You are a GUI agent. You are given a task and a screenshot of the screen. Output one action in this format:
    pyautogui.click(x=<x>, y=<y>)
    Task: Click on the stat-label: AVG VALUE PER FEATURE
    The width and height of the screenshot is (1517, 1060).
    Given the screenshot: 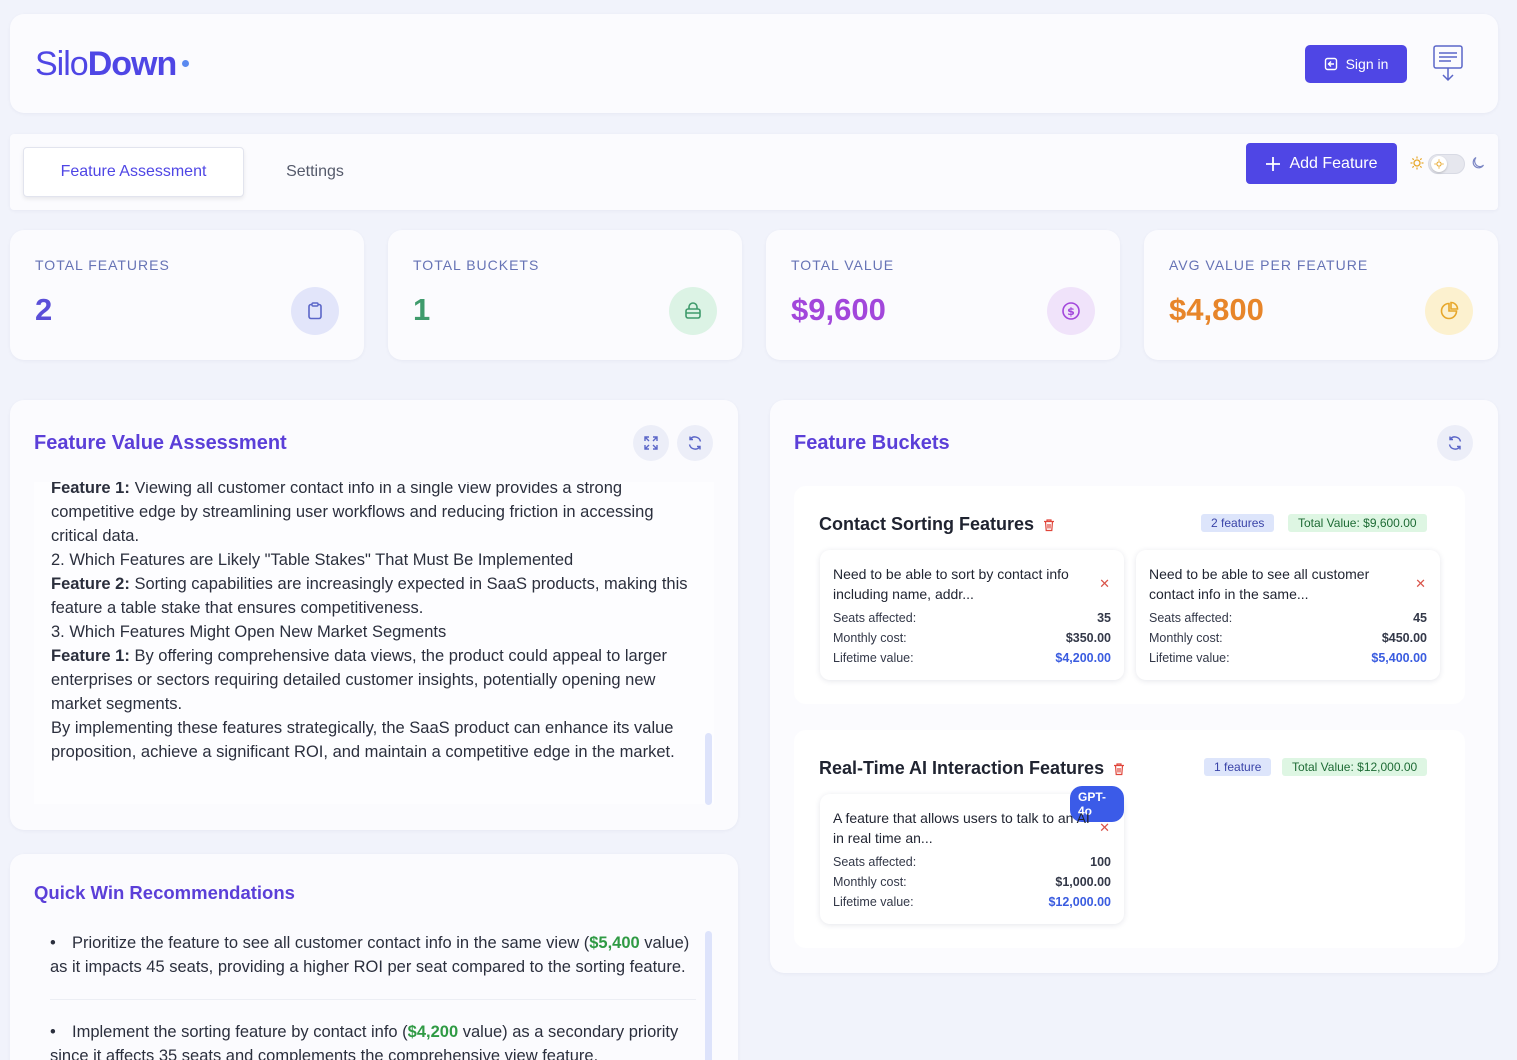 What is the action you would take?
    pyautogui.click(x=1269, y=265)
    